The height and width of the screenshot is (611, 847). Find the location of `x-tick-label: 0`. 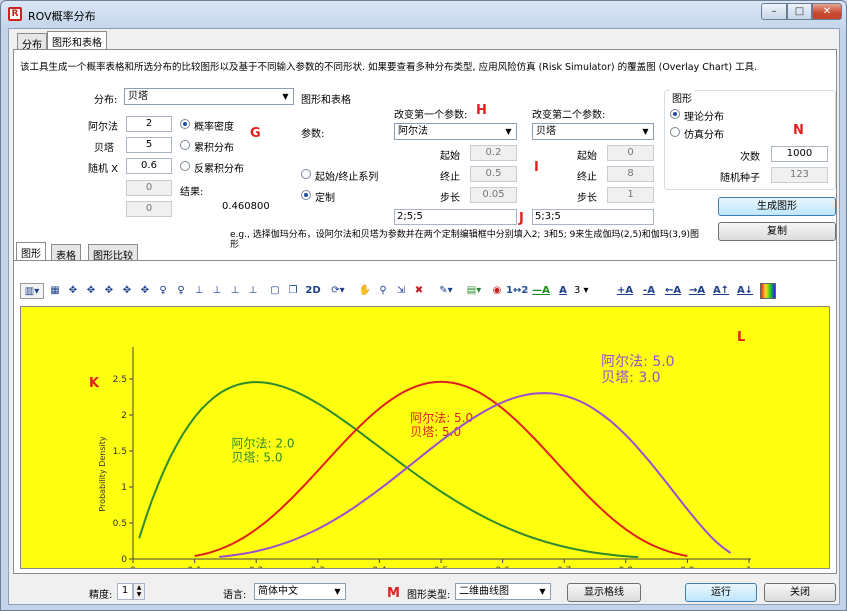

x-tick-label: 0 is located at coordinates (133, 567).